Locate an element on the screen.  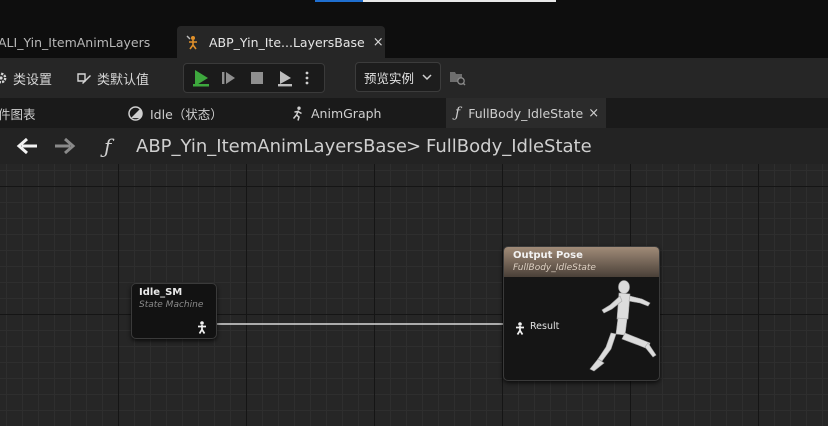
pose-output-pin-icon is located at coordinates (202, 328).